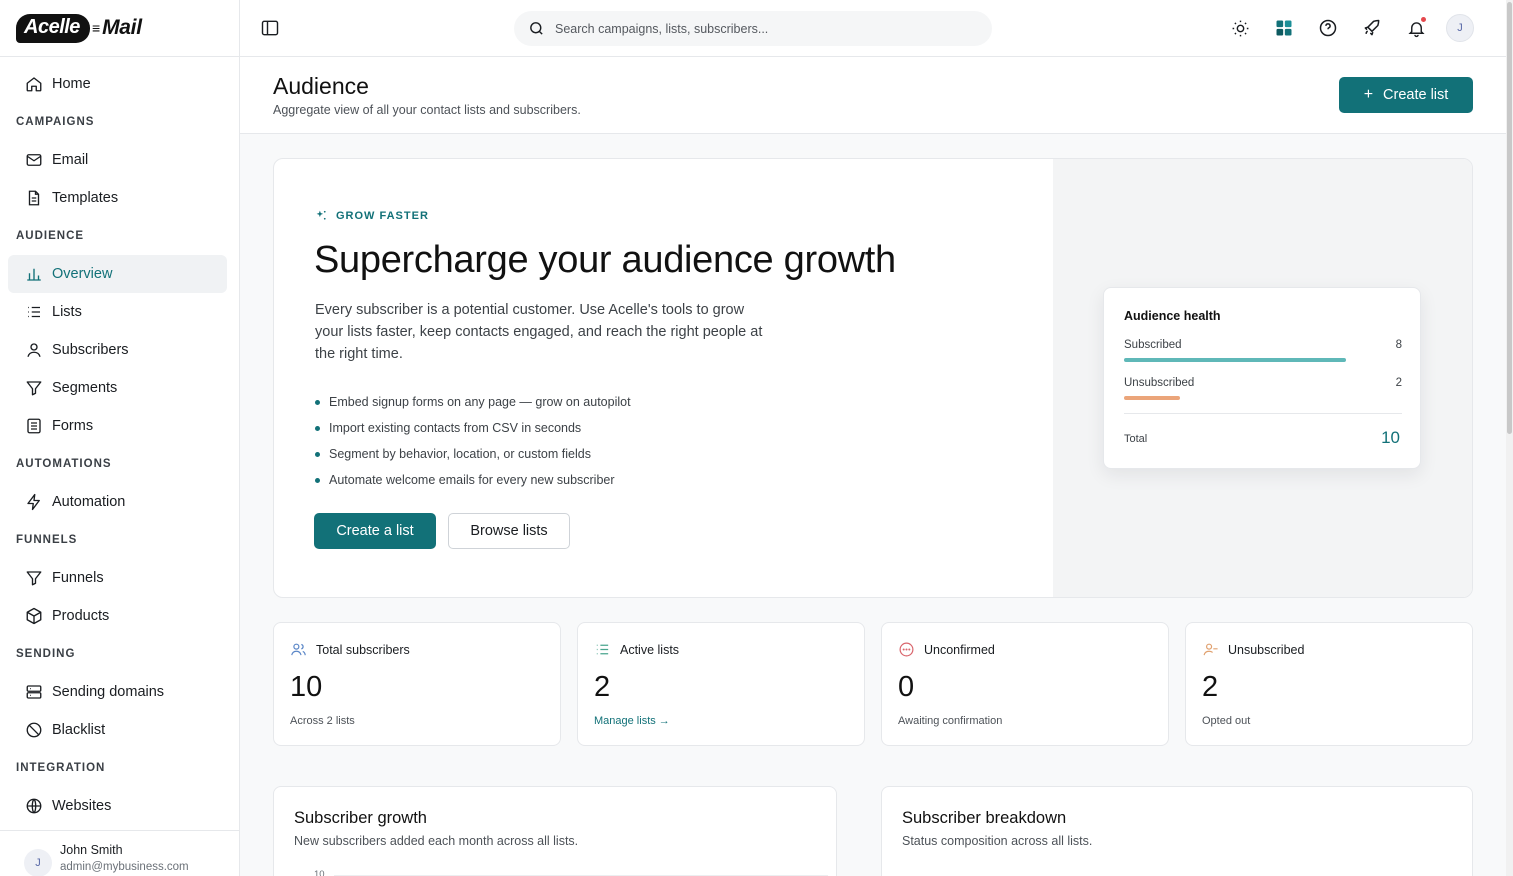 This screenshot has height=876, width=1513. I want to click on bell-icon, so click(1416, 28).